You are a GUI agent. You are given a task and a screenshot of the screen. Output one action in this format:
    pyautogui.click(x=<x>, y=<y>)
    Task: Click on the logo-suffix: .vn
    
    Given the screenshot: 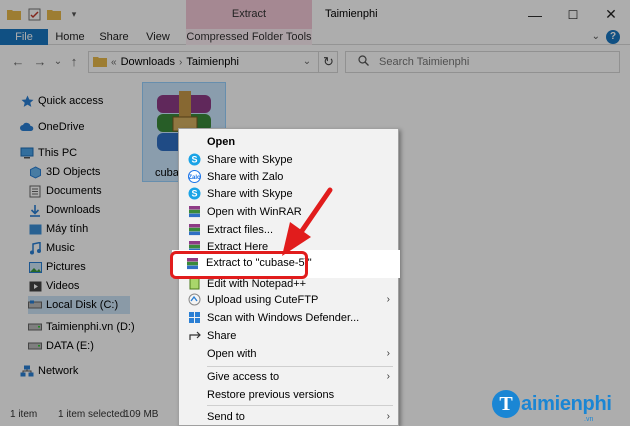 What is the action you would take?
    pyautogui.click(x=589, y=419)
    